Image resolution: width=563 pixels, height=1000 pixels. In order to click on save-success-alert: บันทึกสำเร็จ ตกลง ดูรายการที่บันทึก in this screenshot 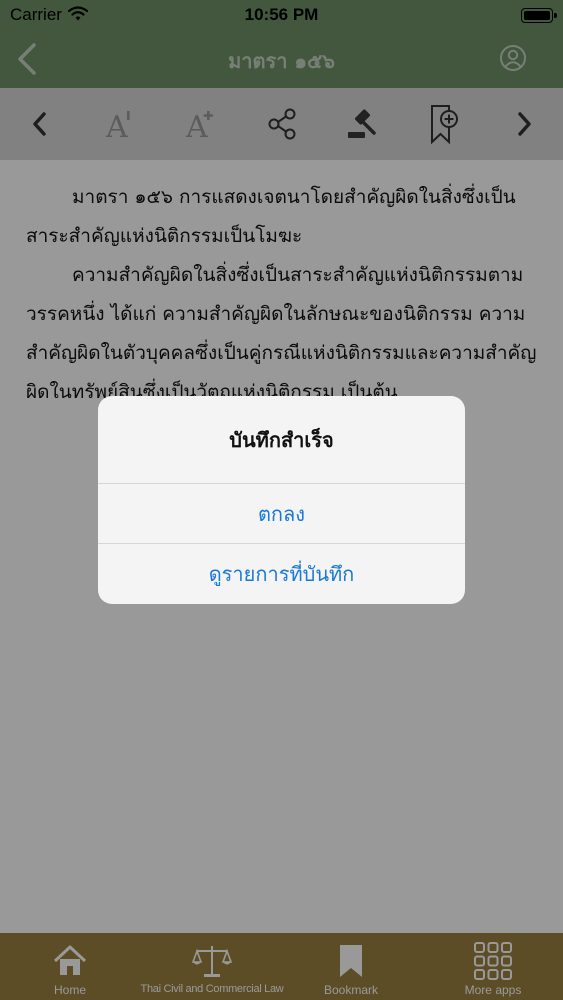, I will do `click(281, 500)`.